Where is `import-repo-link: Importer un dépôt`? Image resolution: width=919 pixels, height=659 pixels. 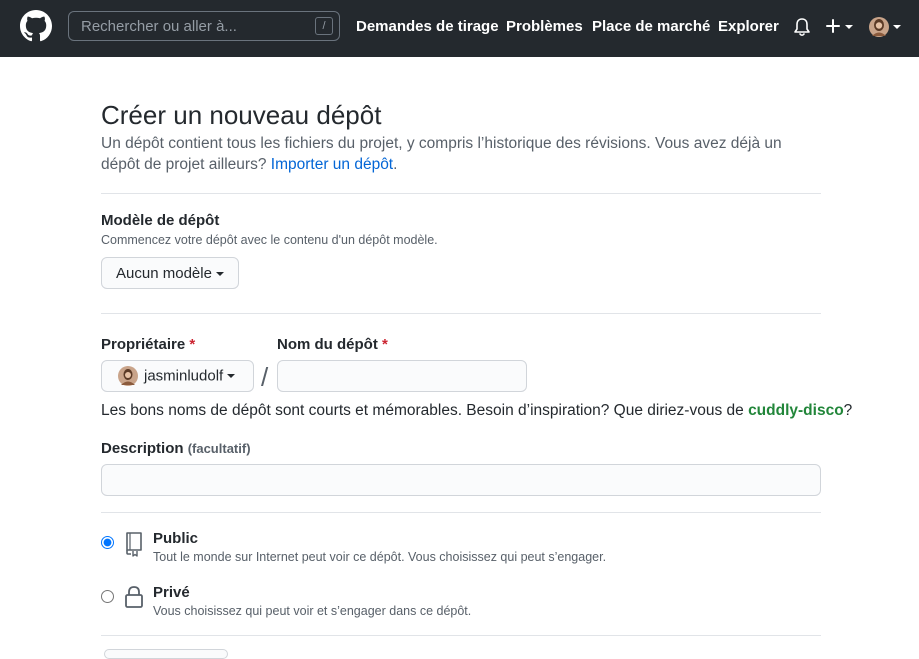 import-repo-link: Importer un dépôt is located at coordinates (332, 164).